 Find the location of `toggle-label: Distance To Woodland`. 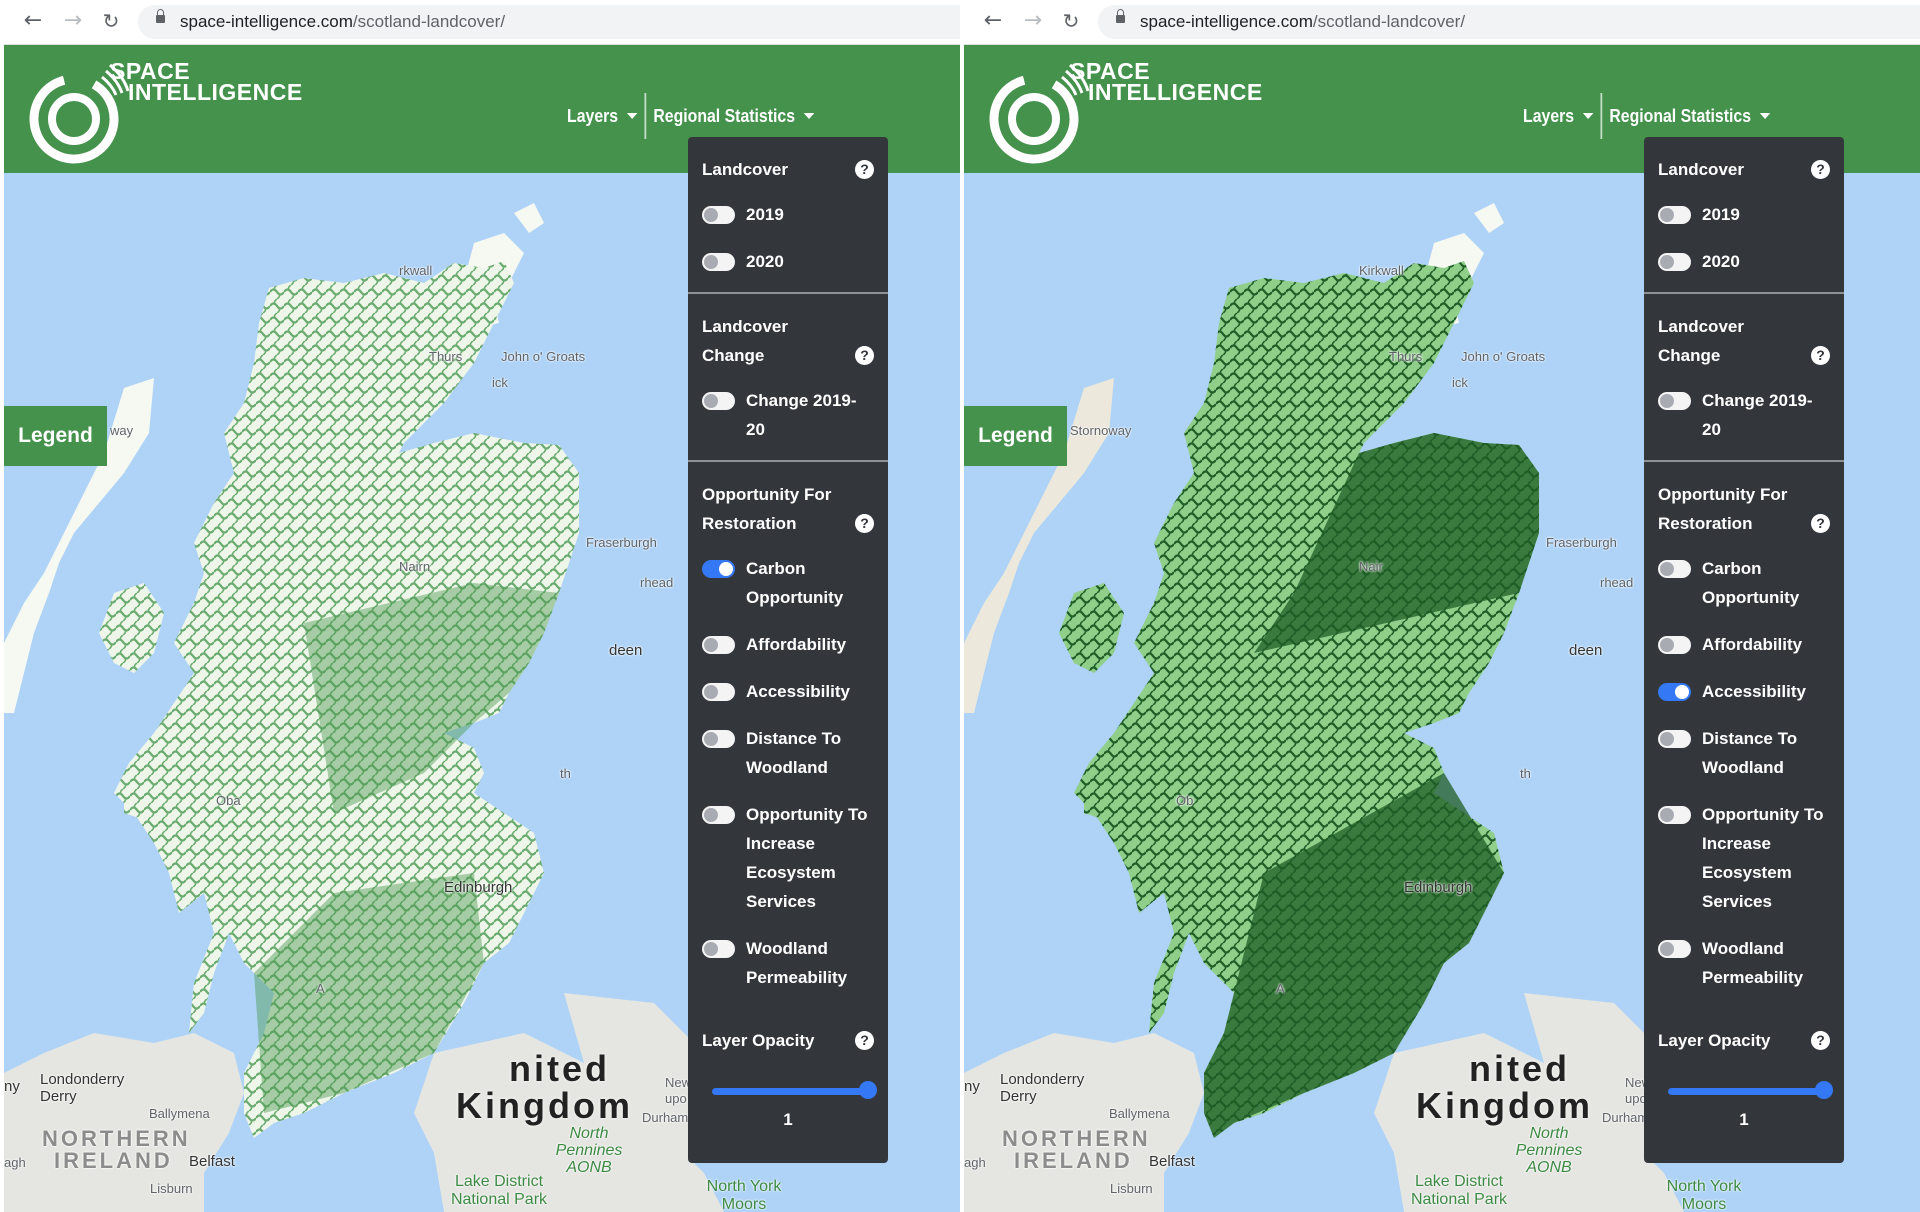

toggle-label: Distance To Woodland is located at coordinates (794, 753).